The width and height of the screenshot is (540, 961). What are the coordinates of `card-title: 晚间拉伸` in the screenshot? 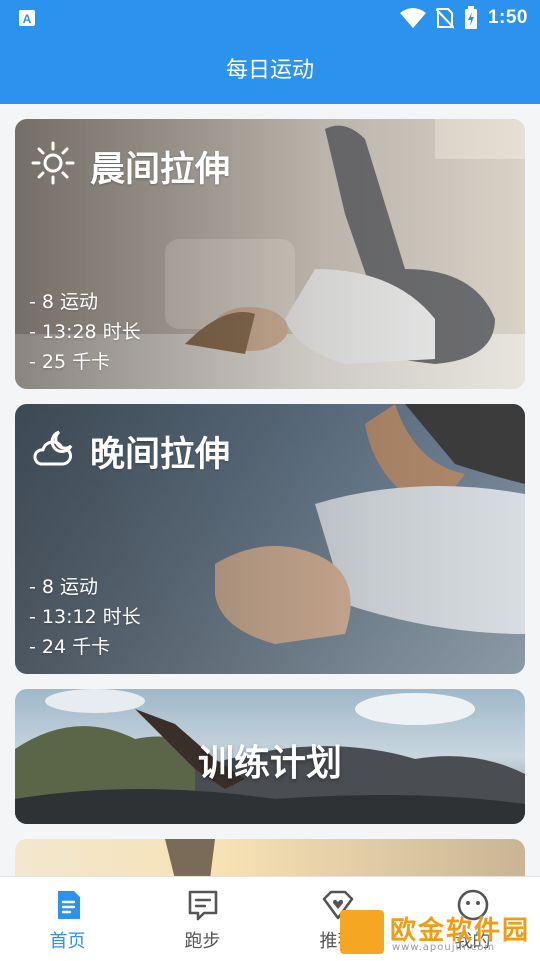 It's located at (160, 455).